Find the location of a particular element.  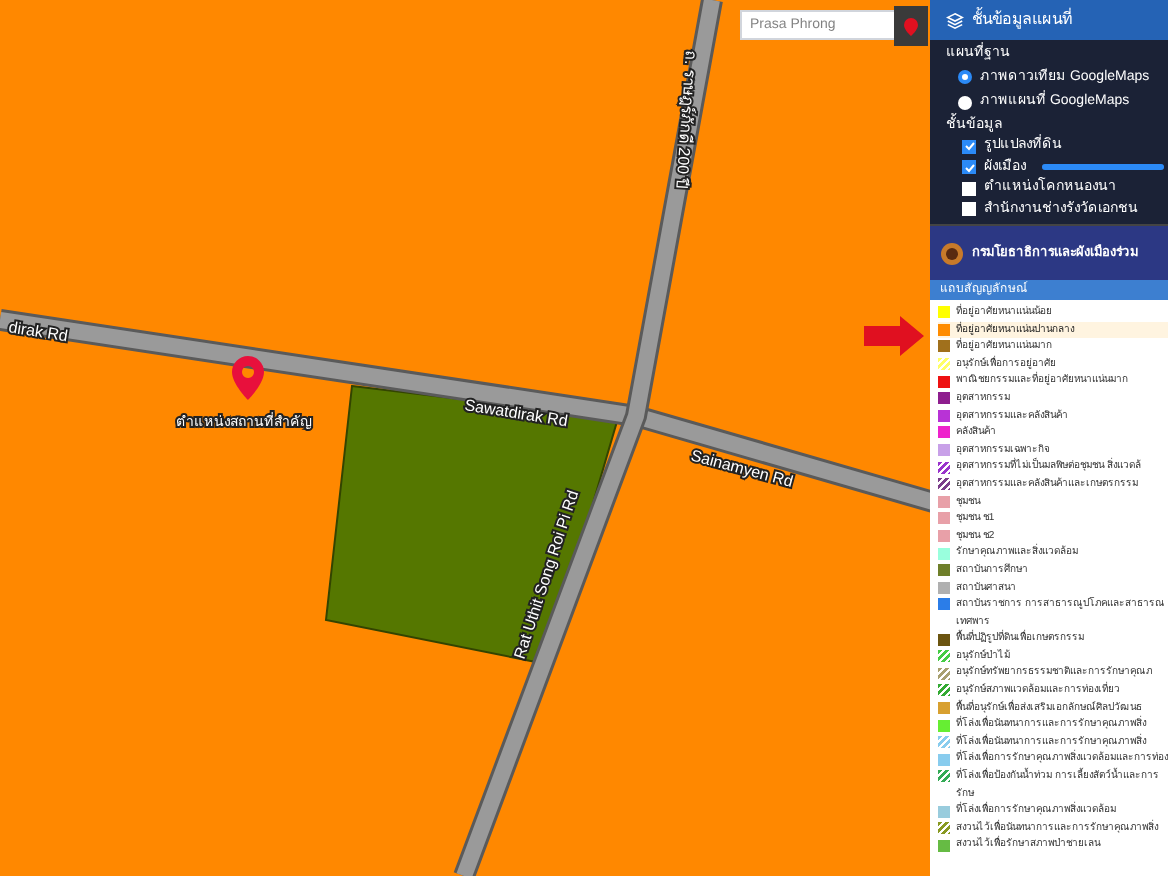

arrow-icon is located at coordinates (894, 336).